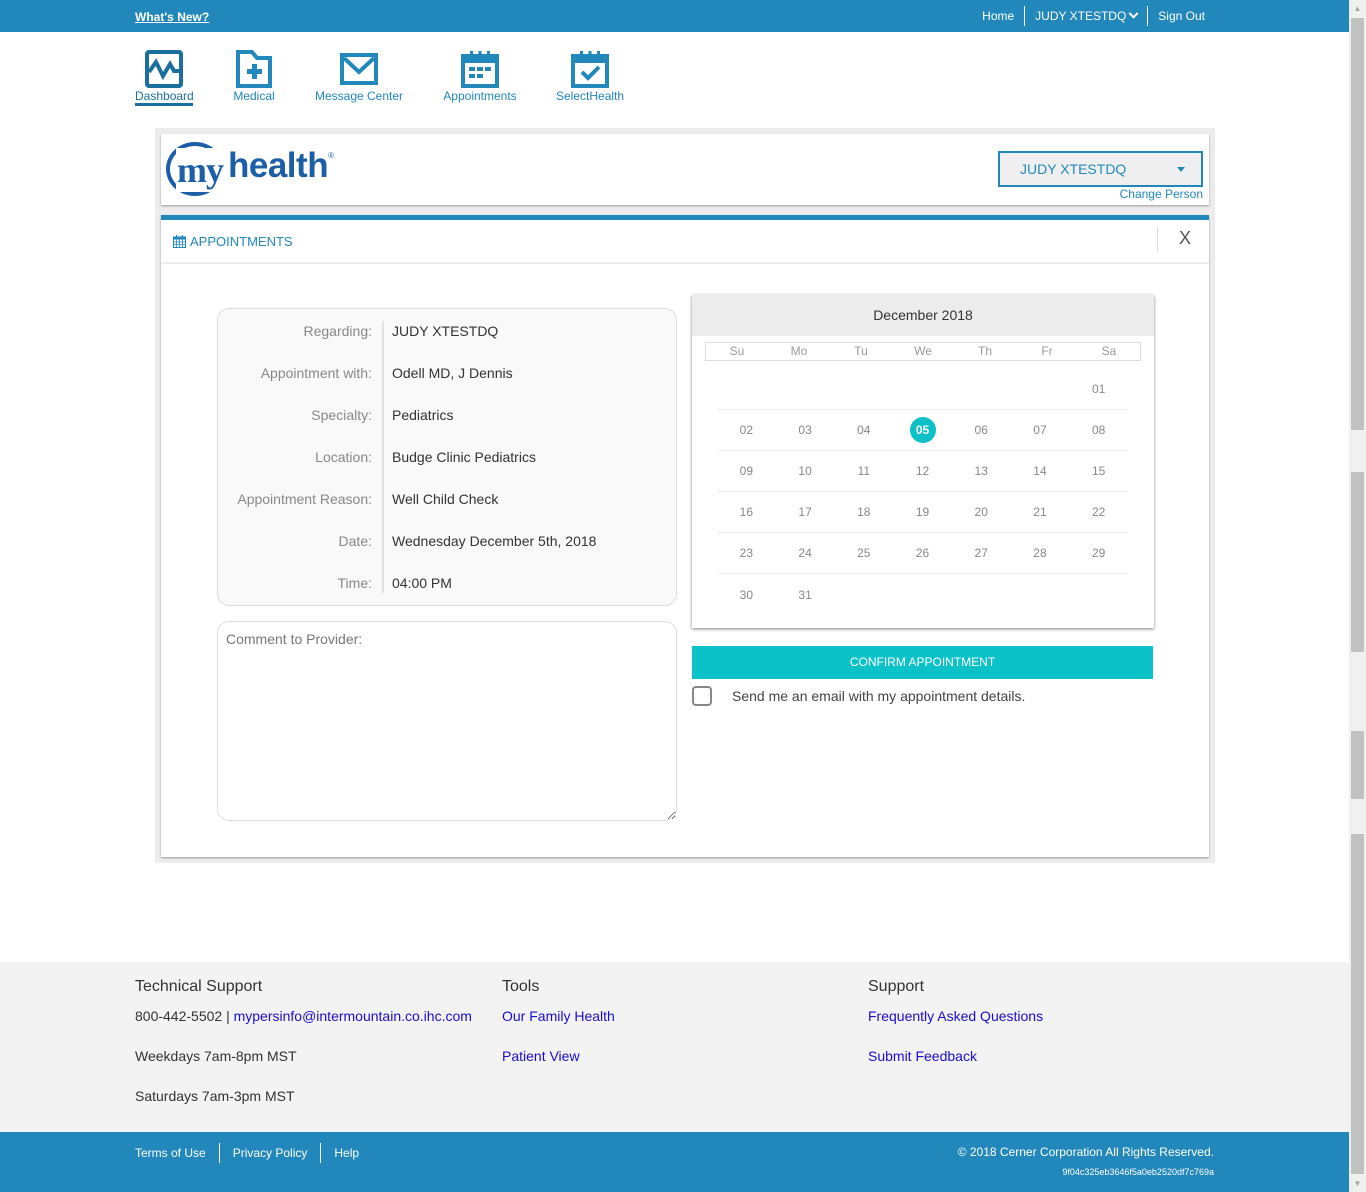 The image size is (1366, 1192). Describe the element at coordinates (447, 375) in the screenshot. I see `detail-row: Appointment with: Odell MD, J Dennis` at that location.